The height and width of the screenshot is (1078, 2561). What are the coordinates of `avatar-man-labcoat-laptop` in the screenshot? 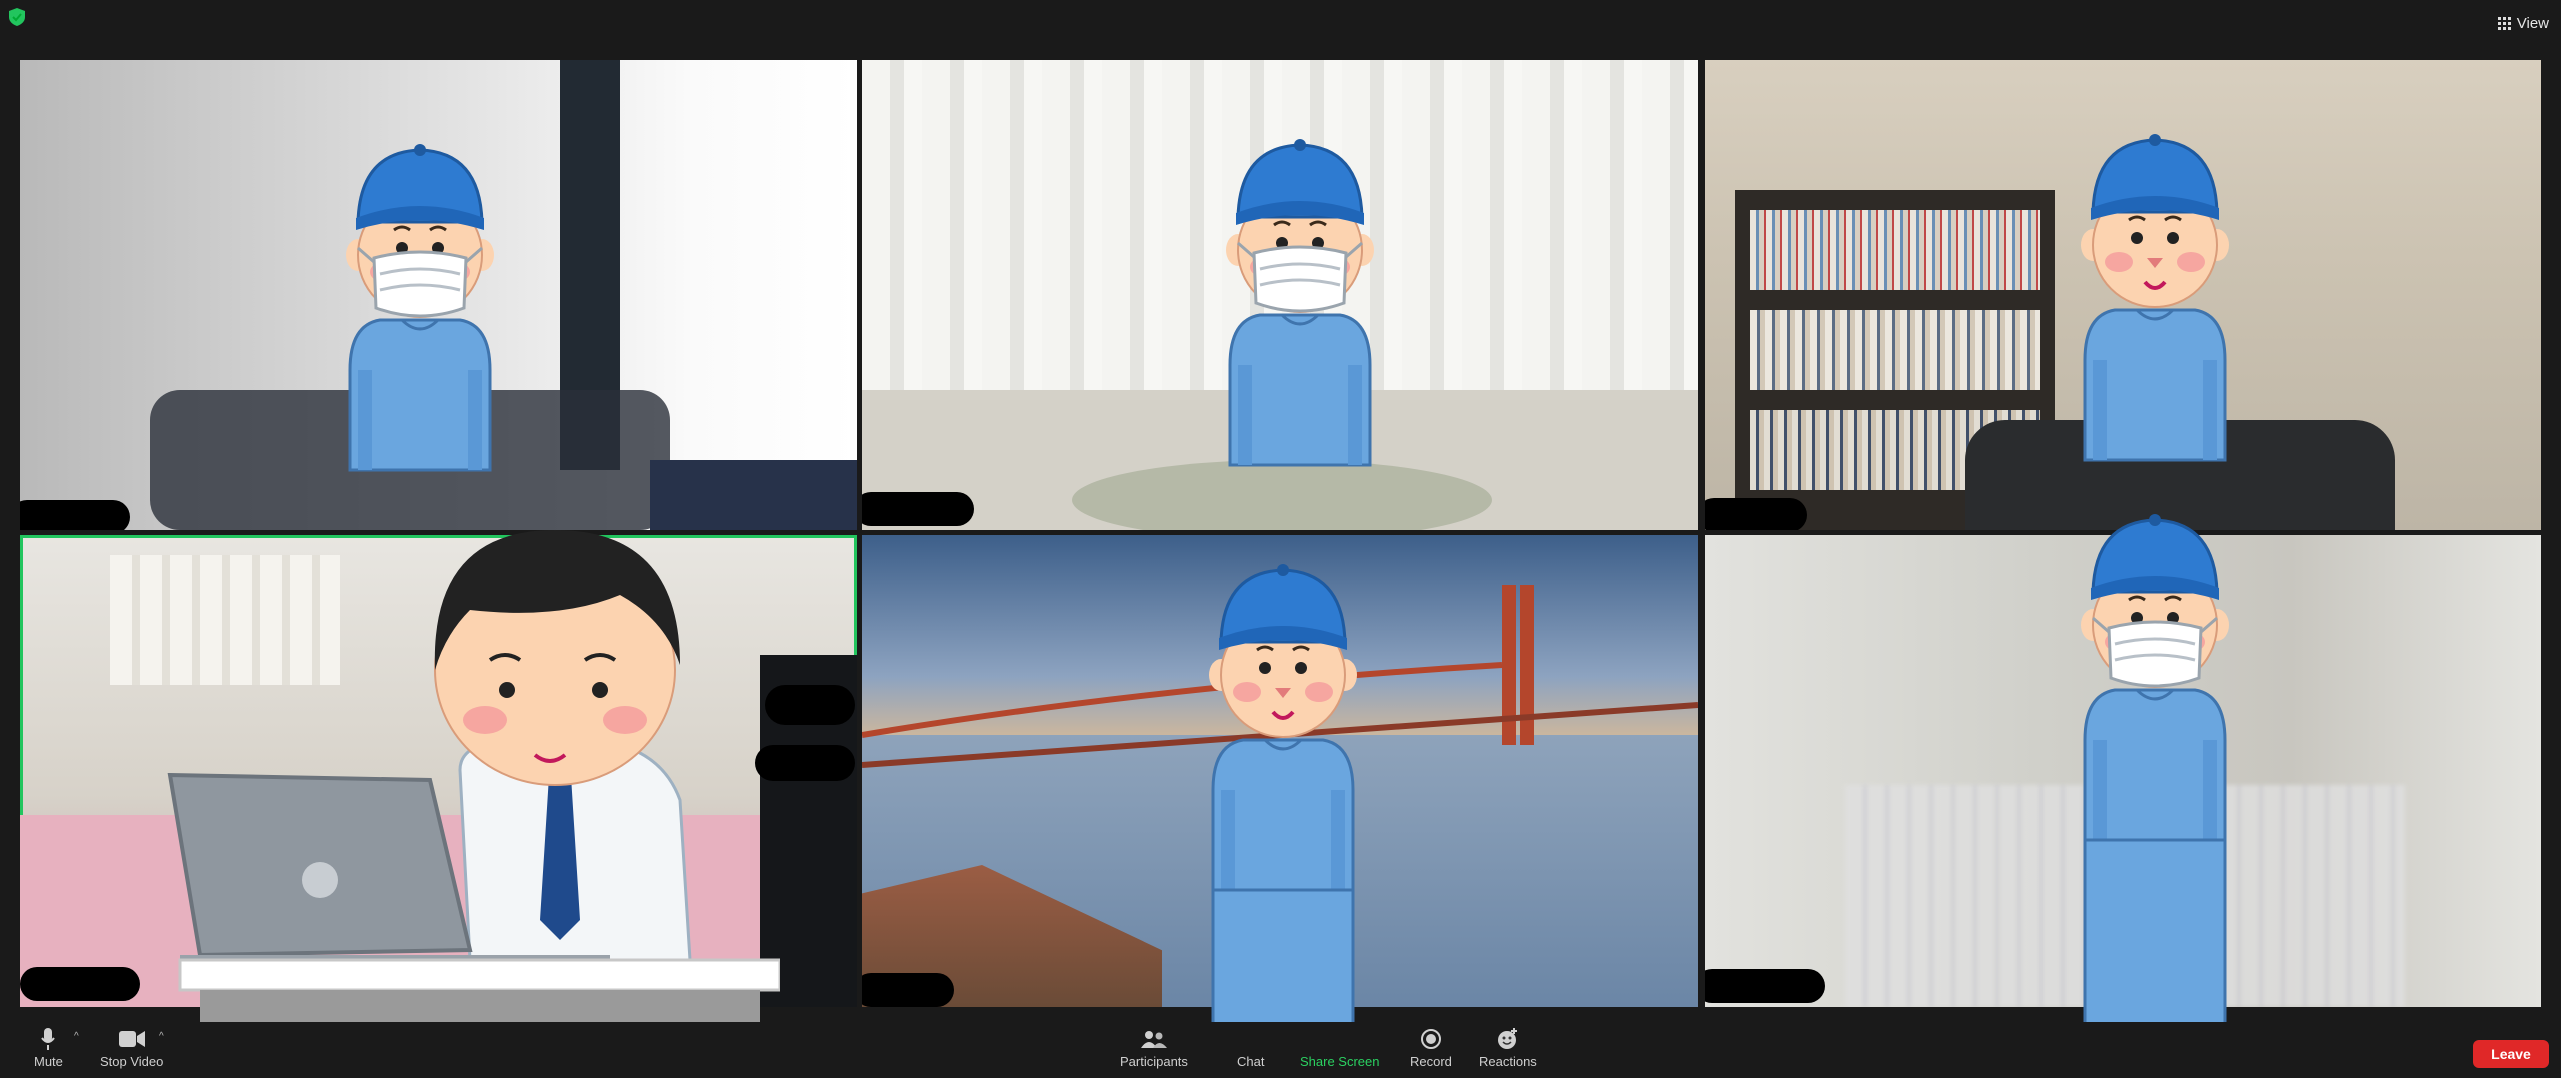 It's located at (473, 790).